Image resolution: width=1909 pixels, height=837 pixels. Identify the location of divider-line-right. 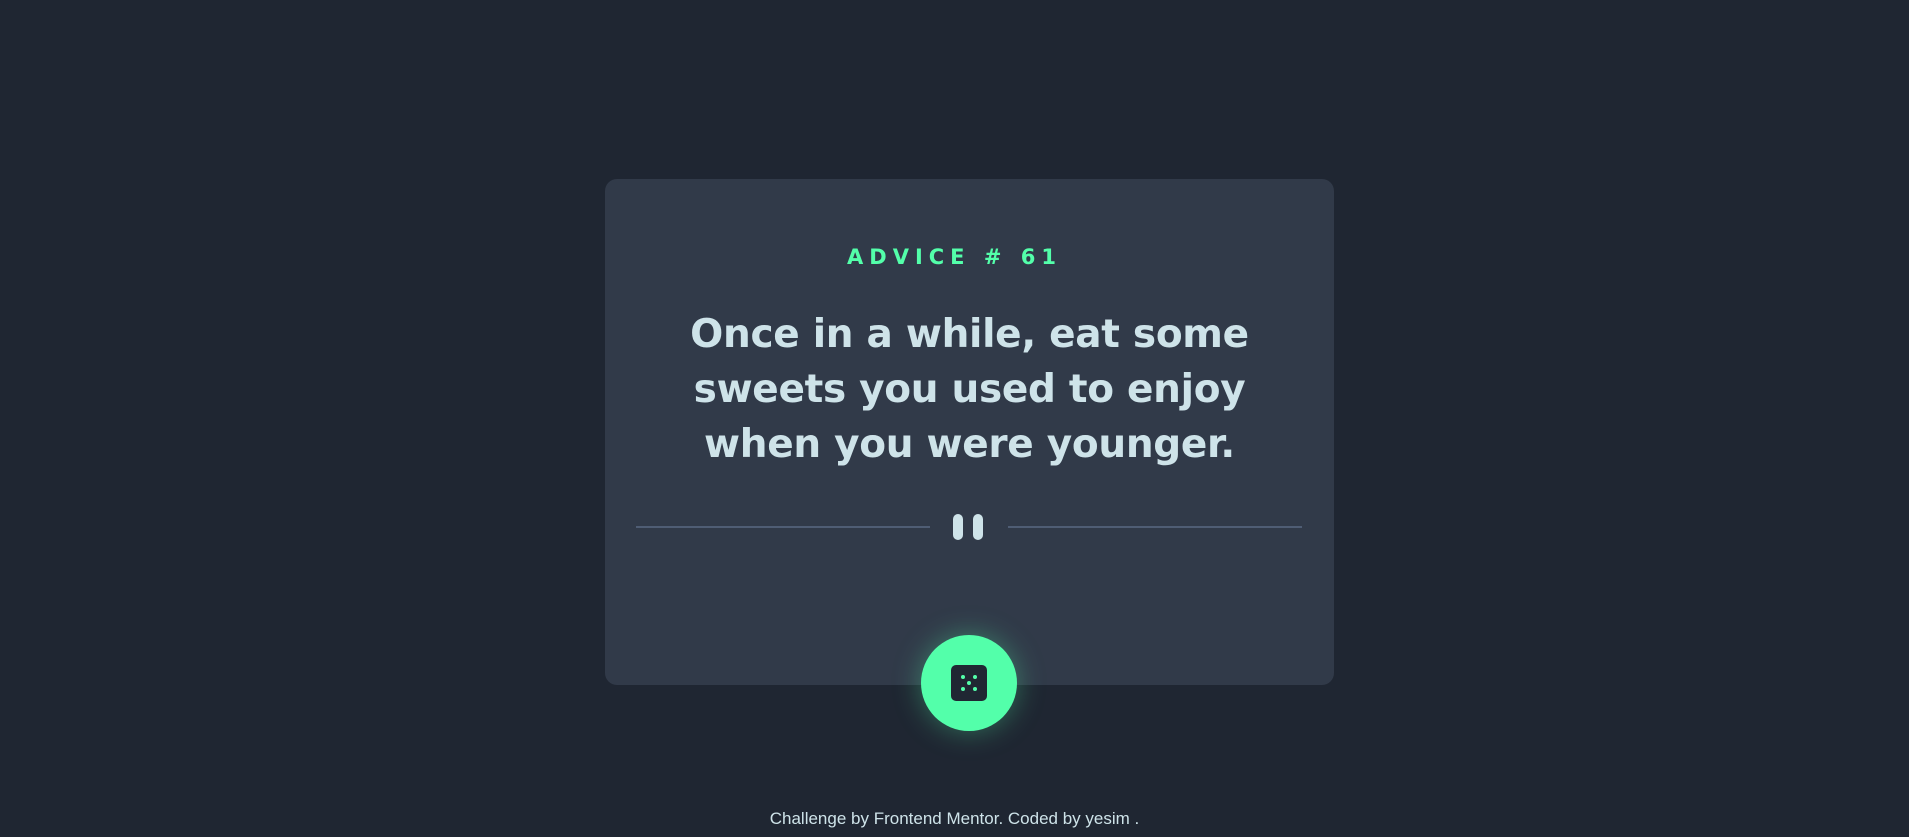
(1155, 527).